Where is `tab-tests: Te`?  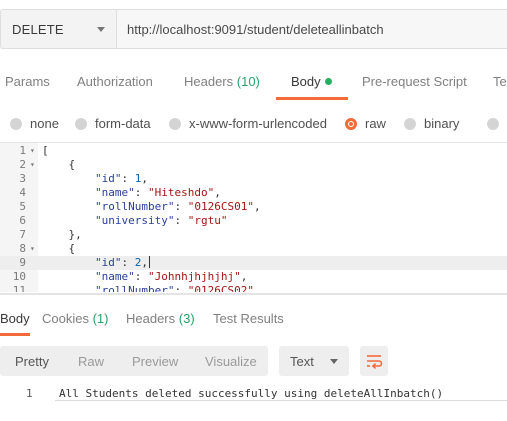
tab-tests: Te is located at coordinates (500, 81).